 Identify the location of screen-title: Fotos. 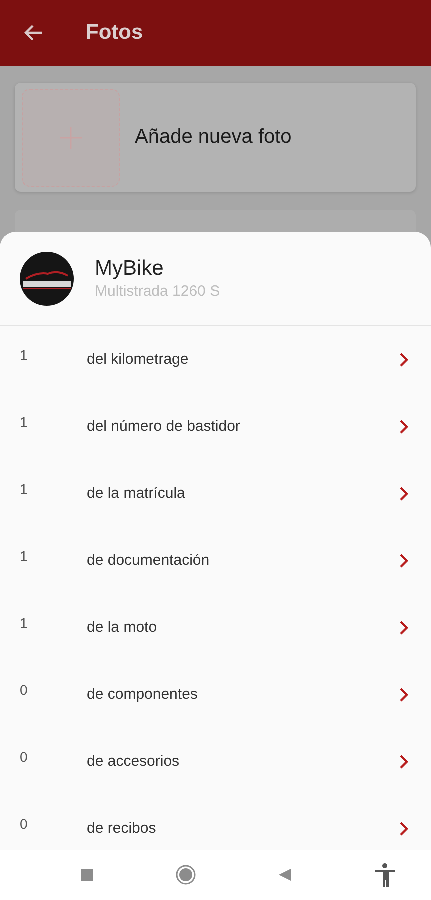
(115, 33).